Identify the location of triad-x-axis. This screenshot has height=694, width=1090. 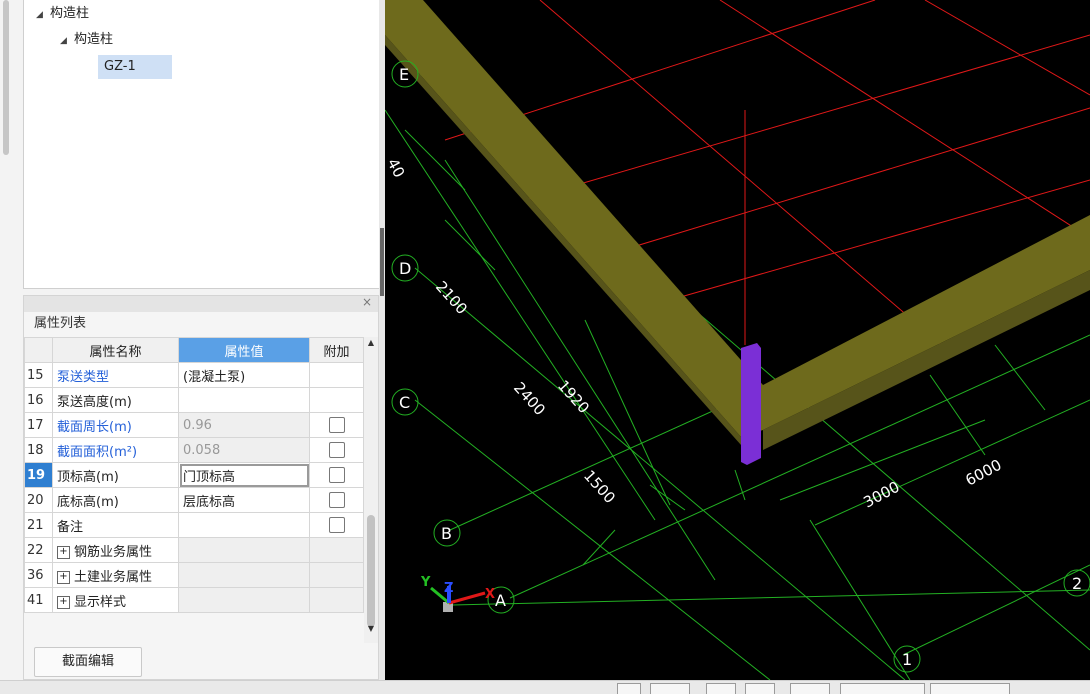
(467, 598).